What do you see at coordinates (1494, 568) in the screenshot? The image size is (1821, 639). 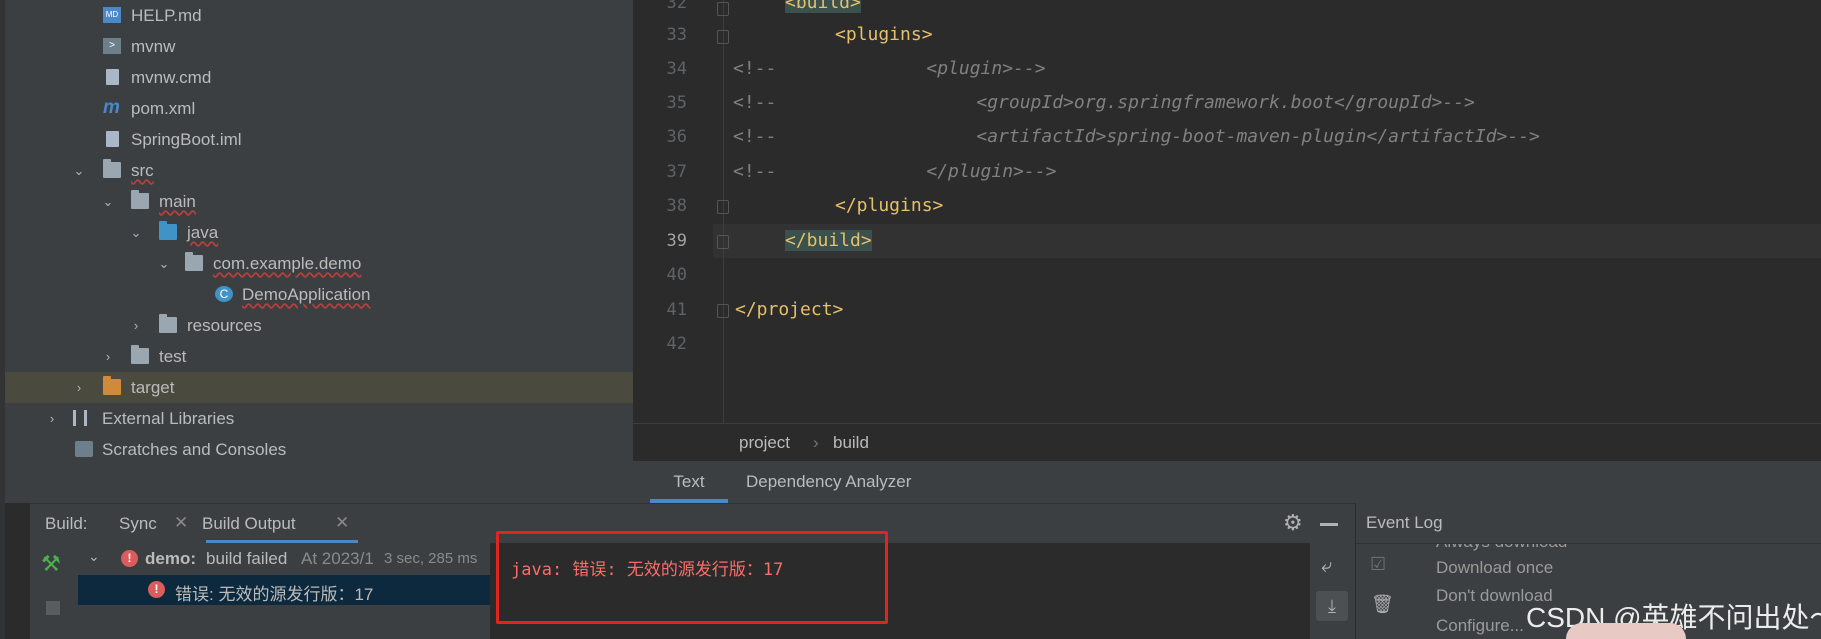 I see `event-link: Download once` at bounding box center [1494, 568].